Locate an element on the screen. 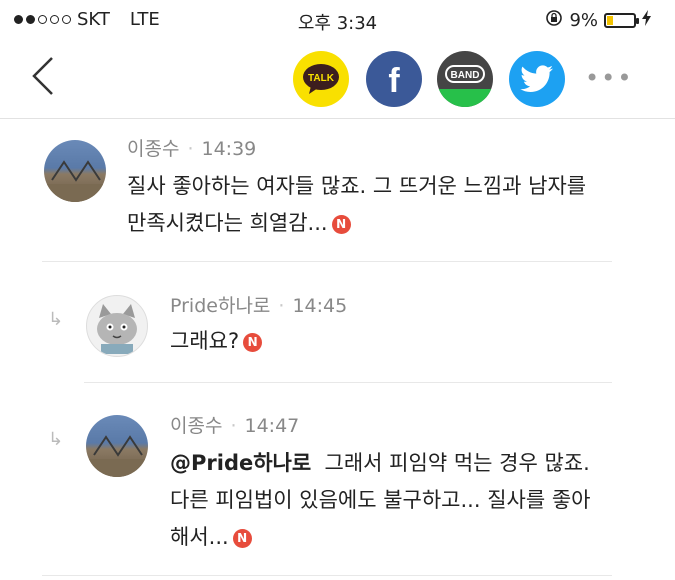 This screenshot has height=580, width=675. comment-author: Pride하나로 is located at coordinates (220, 306).